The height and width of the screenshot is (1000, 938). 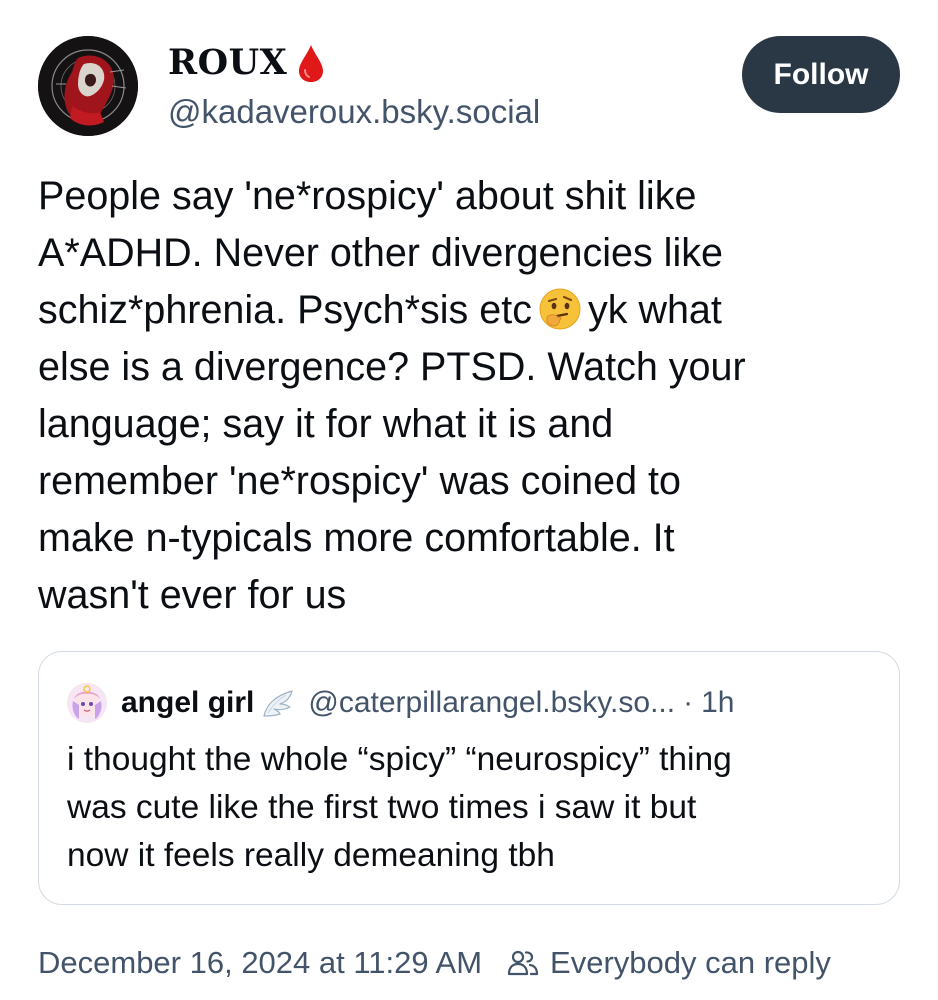 What do you see at coordinates (285, 310) in the screenshot?
I see `post-line-segment: schiz*phrenia. Psych*sis etc` at bounding box center [285, 310].